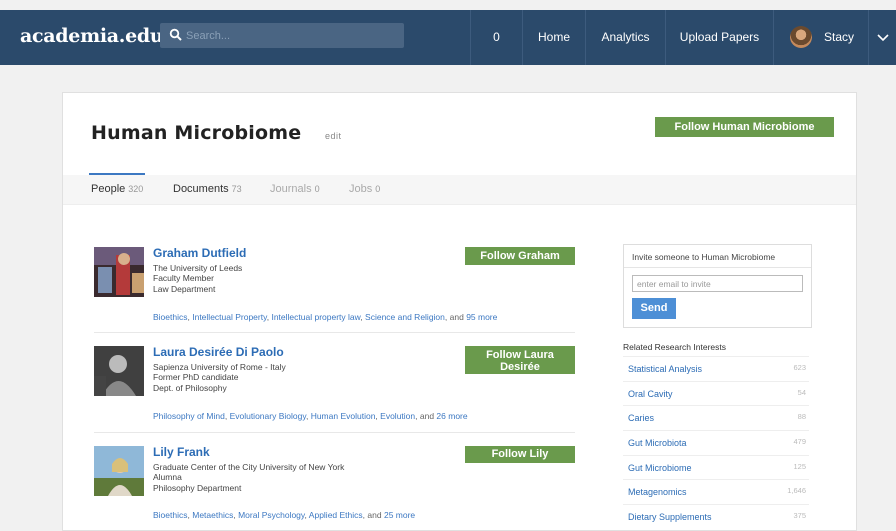  I want to click on tab-documents: Documents 73, so click(207, 189).